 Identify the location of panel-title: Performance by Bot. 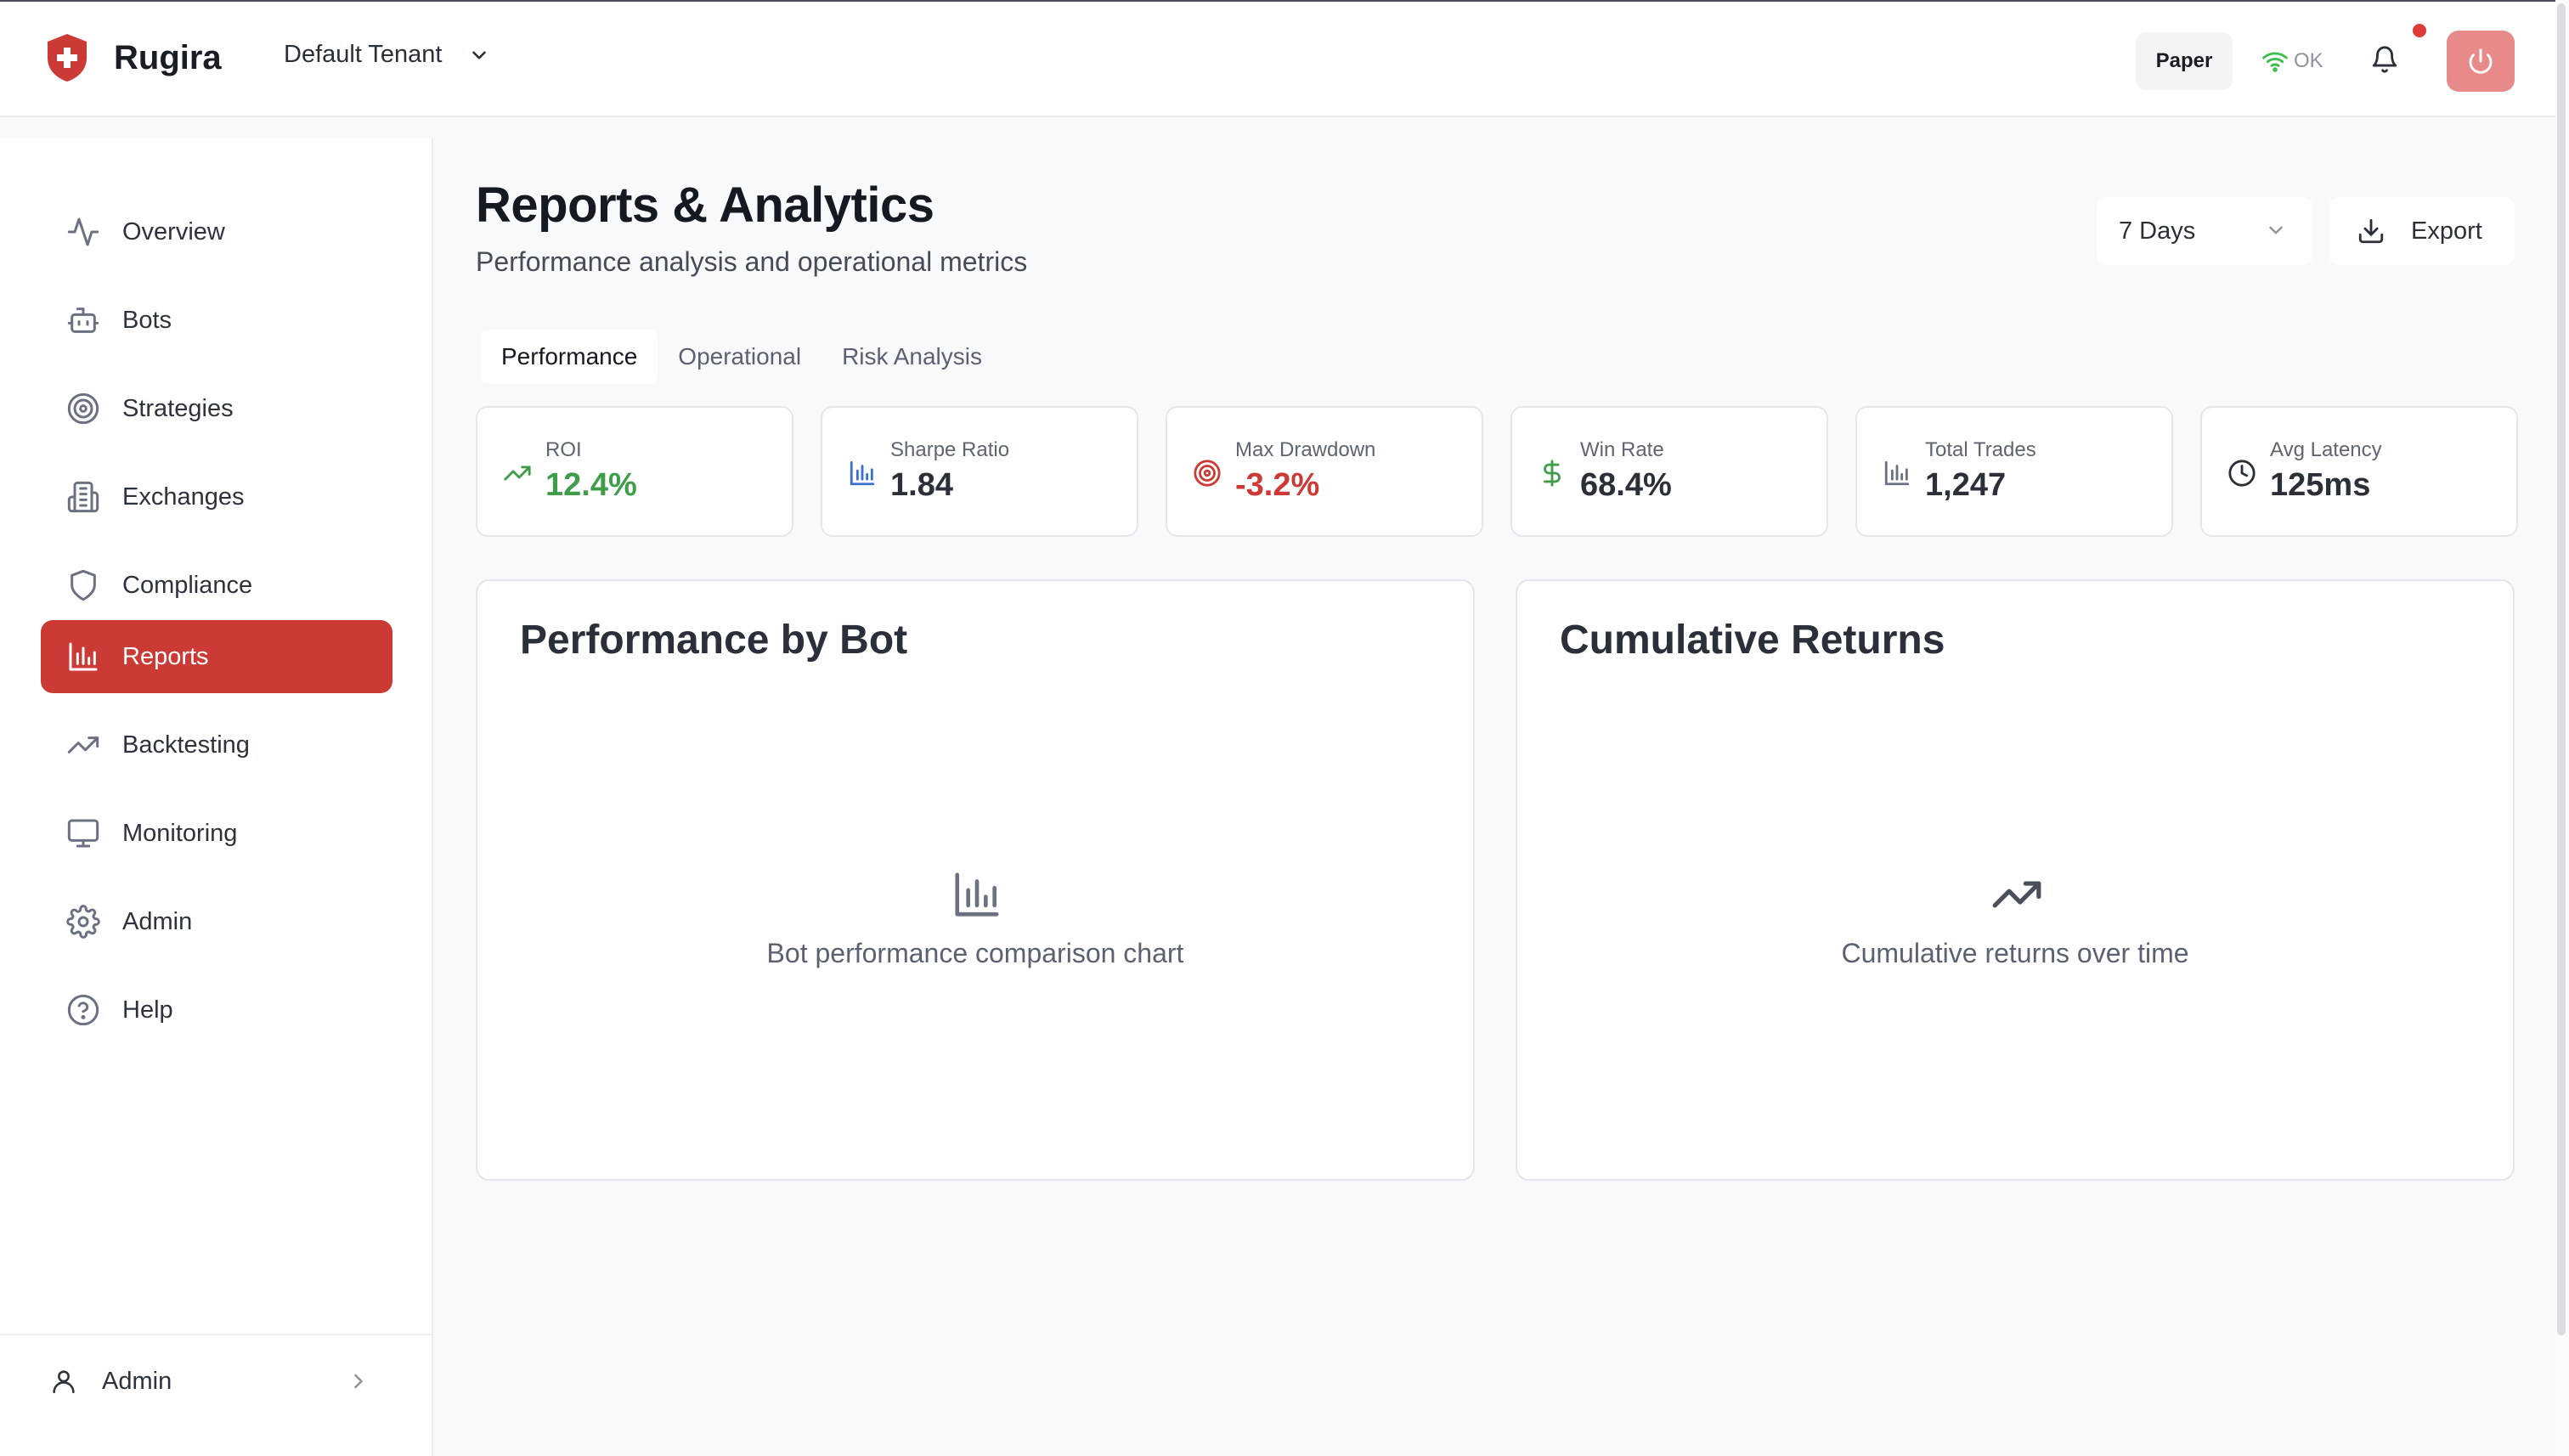
(714, 641).